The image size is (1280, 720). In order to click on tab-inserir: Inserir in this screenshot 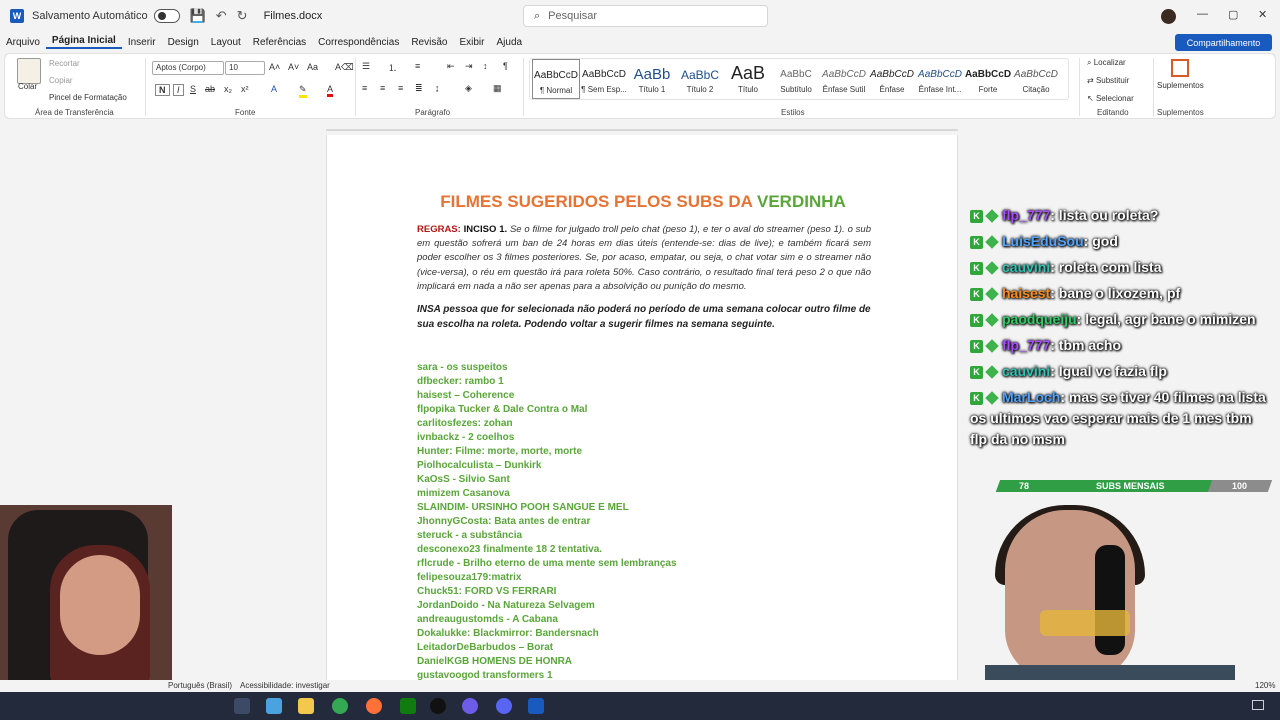, I will do `click(142, 42)`.